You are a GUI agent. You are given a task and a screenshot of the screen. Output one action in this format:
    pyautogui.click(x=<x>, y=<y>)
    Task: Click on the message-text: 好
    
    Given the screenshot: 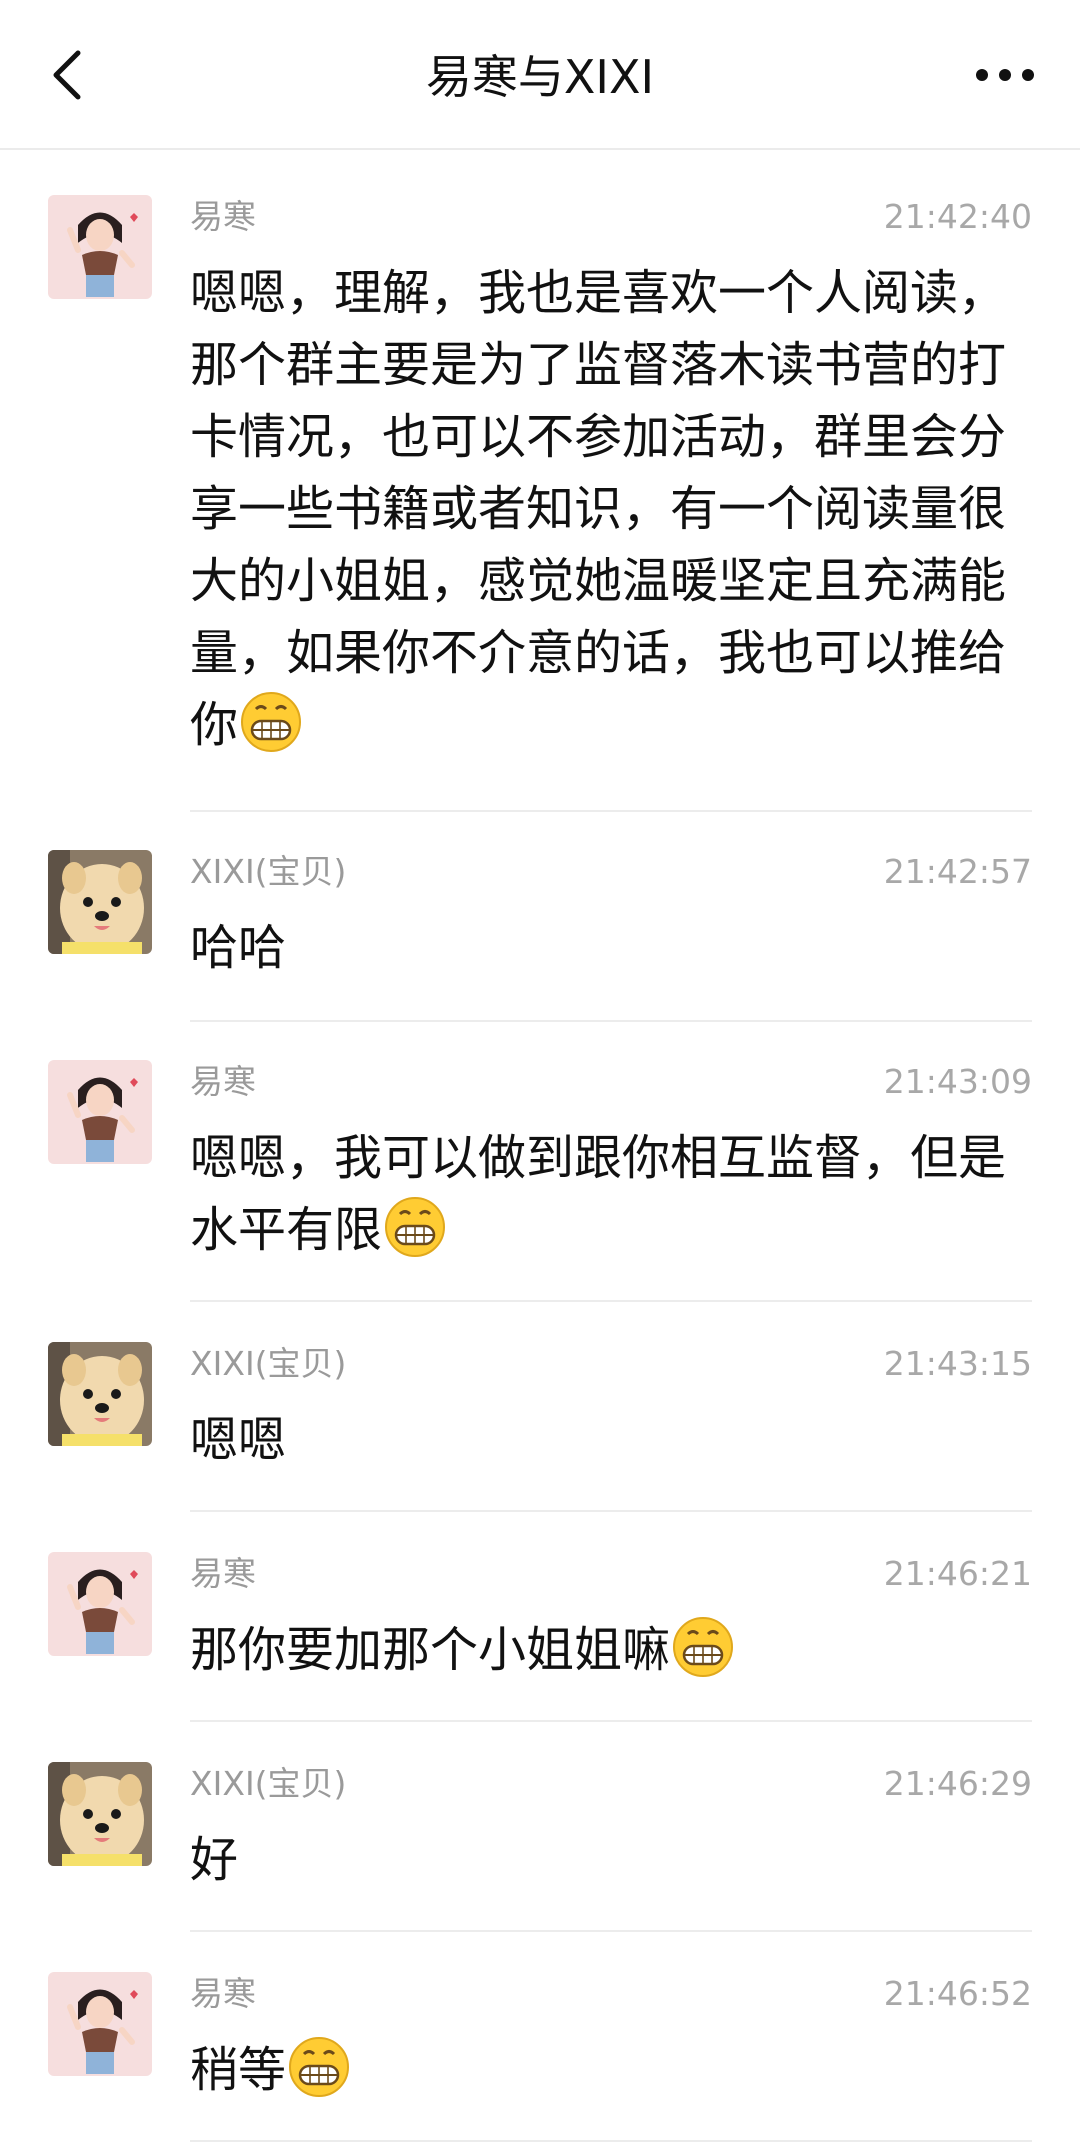 What is the action you would take?
    pyautogui.click(x=612, y=1860)
    